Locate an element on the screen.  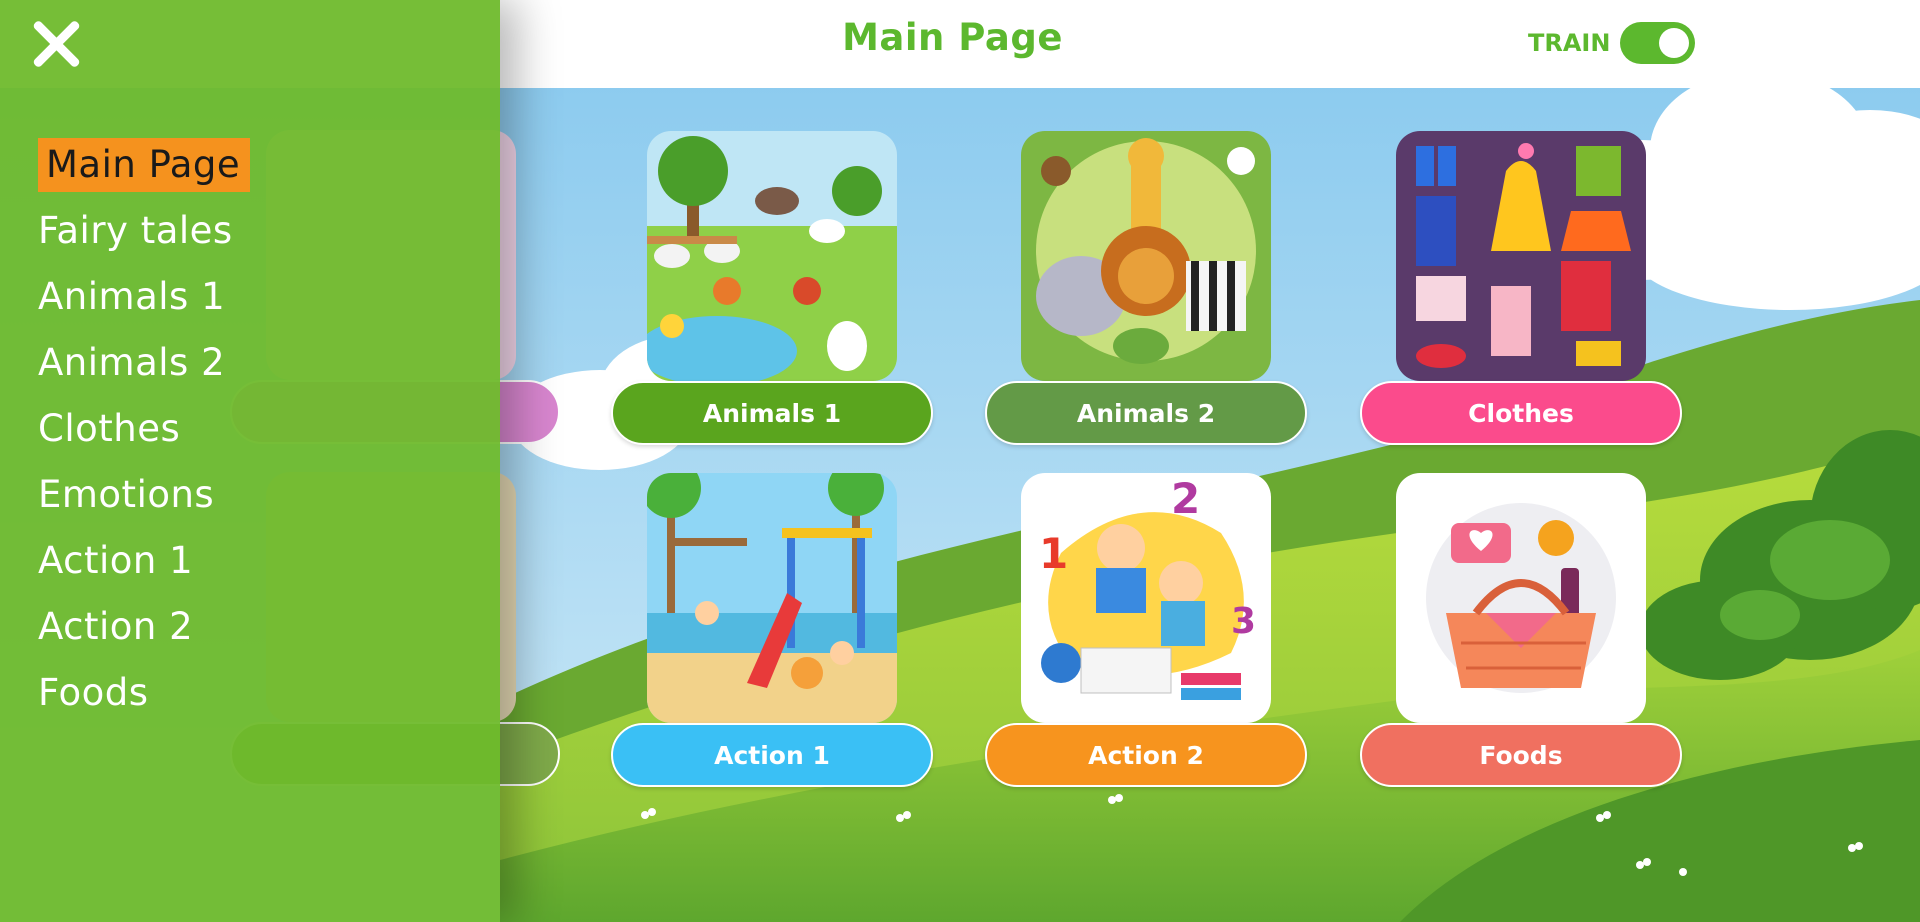
menu-item-action-1: Action 1 is located at coordinates (143, 567).